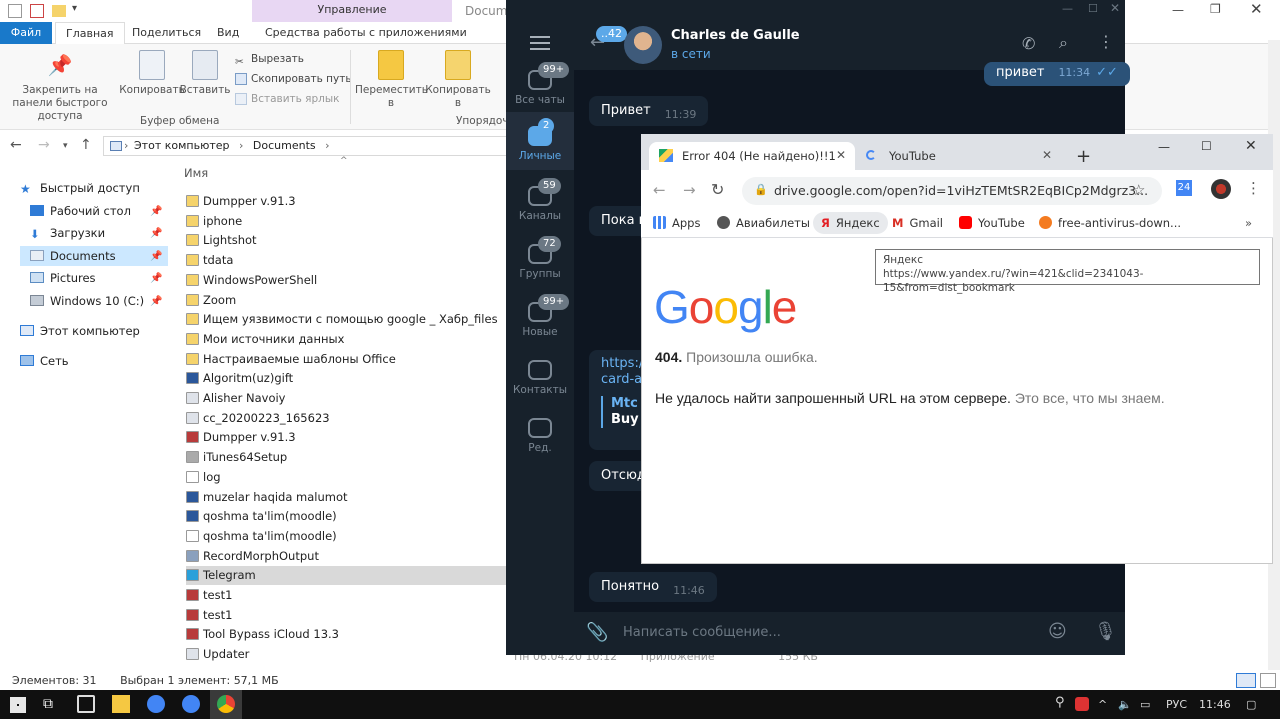 The height and width of the screenshot is (719, 1280). I want to click on paste-button: Вставить, so click(205, 73).